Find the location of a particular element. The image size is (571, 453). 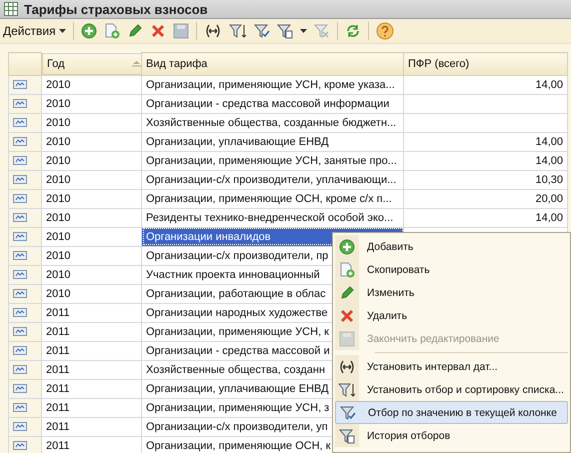

sort-icon is located at coordinates (136, 63).